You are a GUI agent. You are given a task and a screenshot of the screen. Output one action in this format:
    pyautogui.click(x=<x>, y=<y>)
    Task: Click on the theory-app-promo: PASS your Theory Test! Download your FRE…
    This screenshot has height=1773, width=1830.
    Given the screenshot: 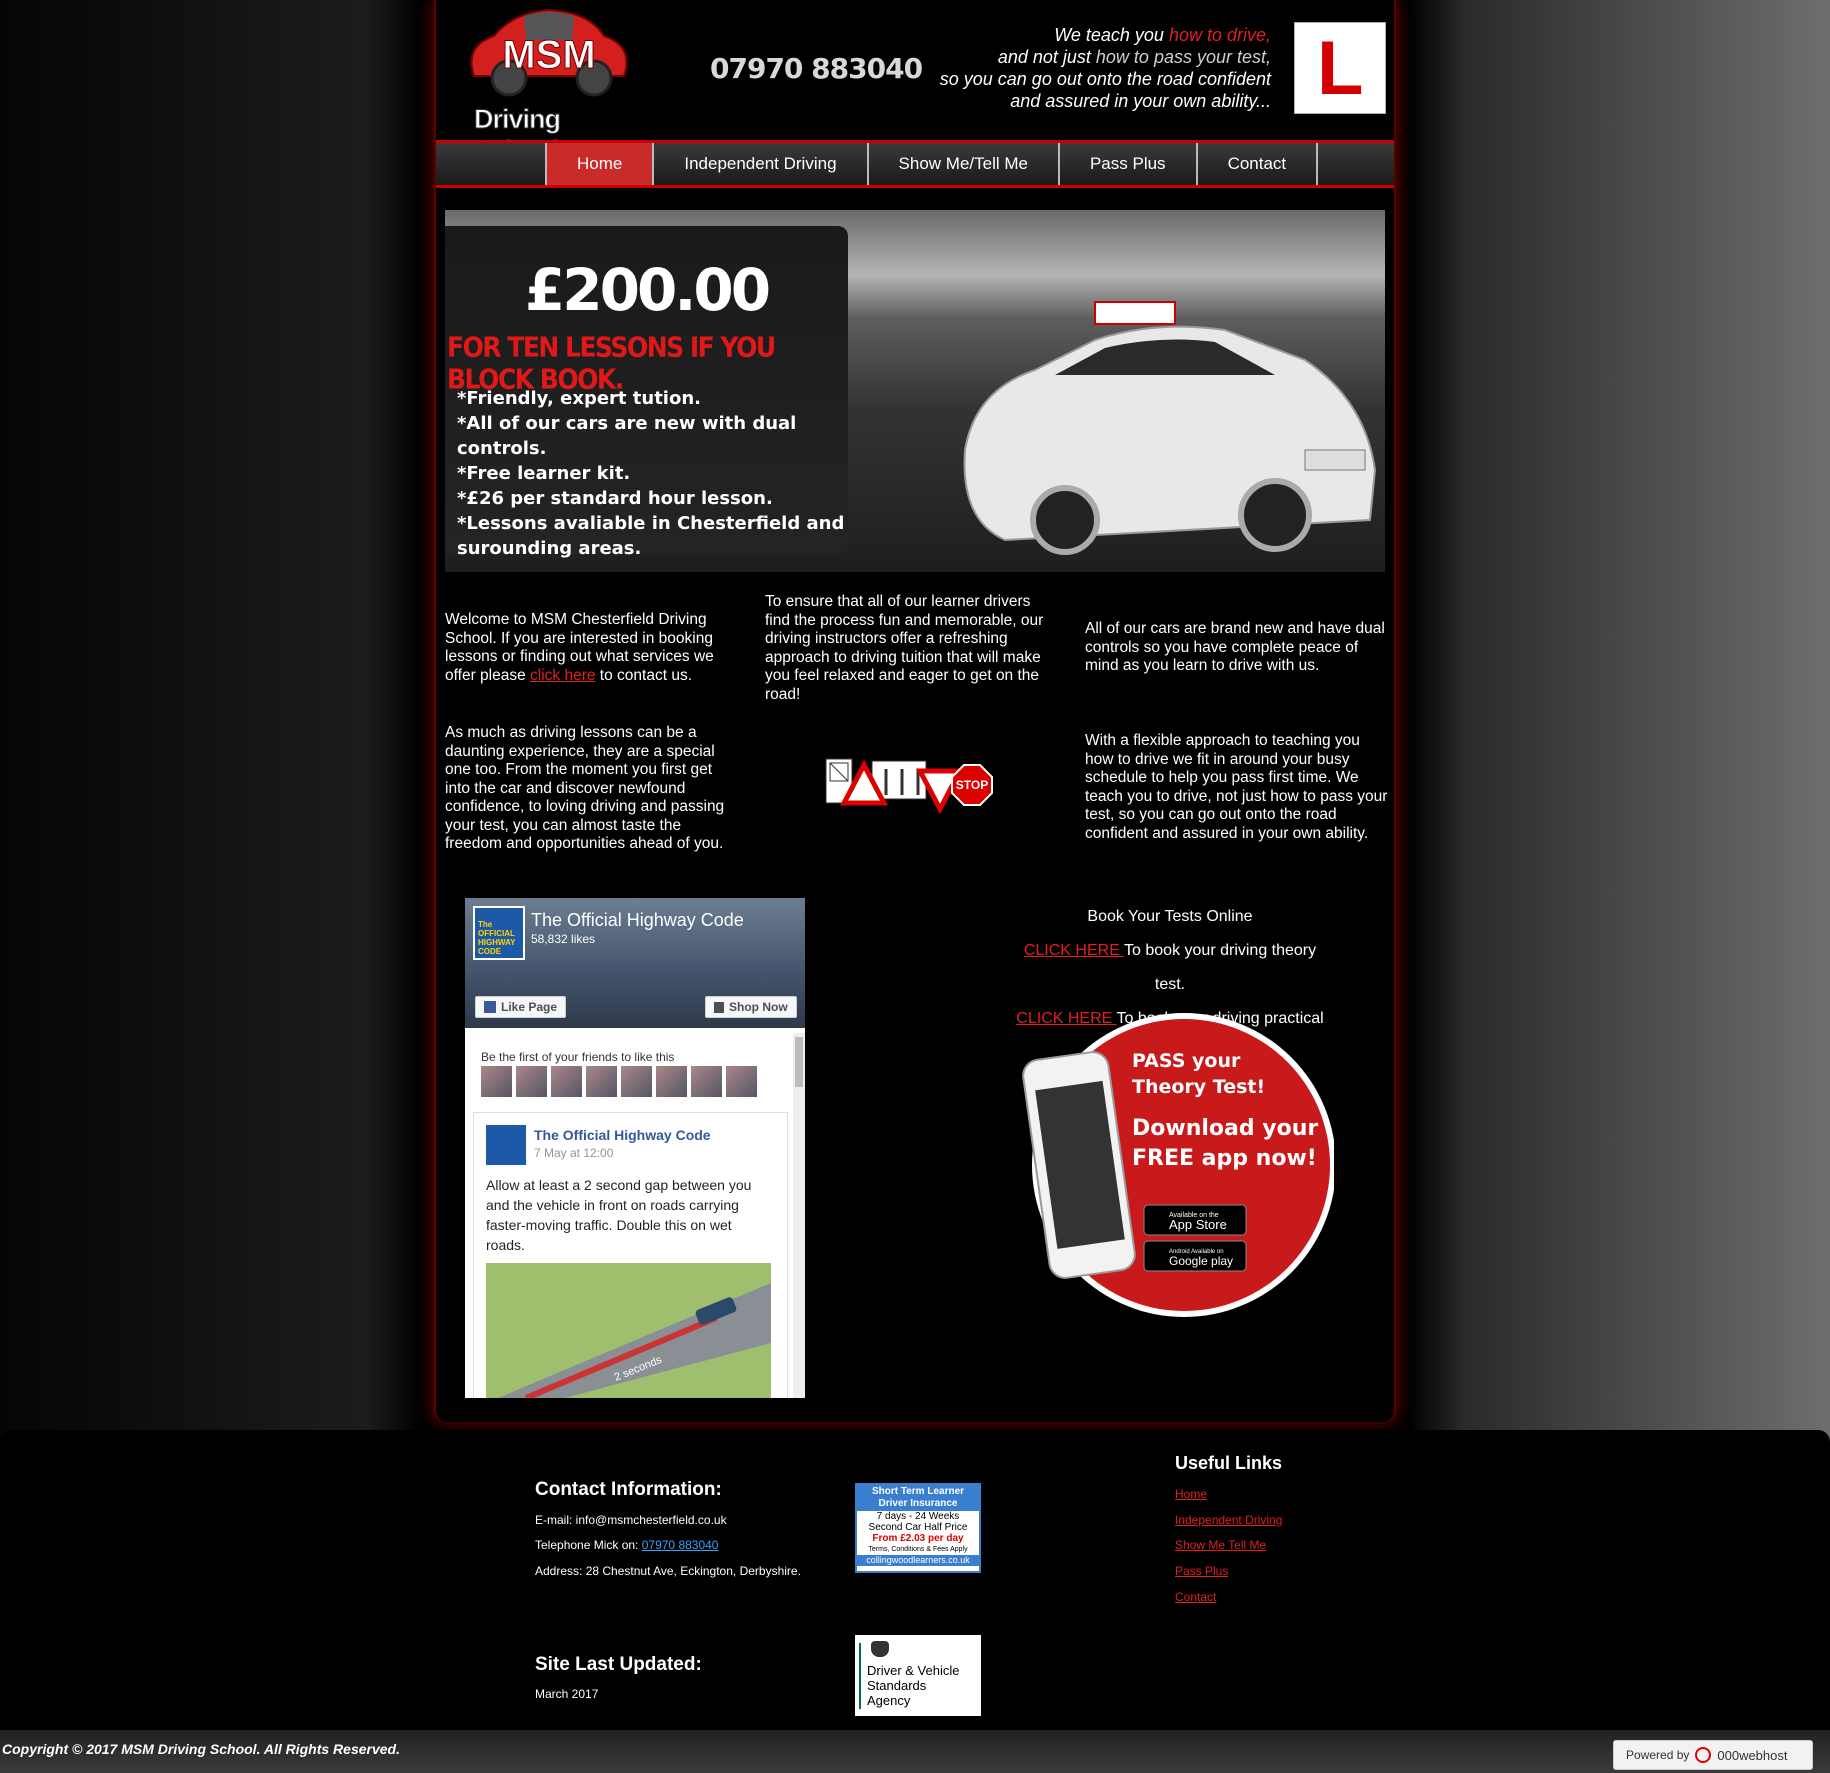 What is the action you would take?
    pyautogui.click(x=1174, y=1165)
    